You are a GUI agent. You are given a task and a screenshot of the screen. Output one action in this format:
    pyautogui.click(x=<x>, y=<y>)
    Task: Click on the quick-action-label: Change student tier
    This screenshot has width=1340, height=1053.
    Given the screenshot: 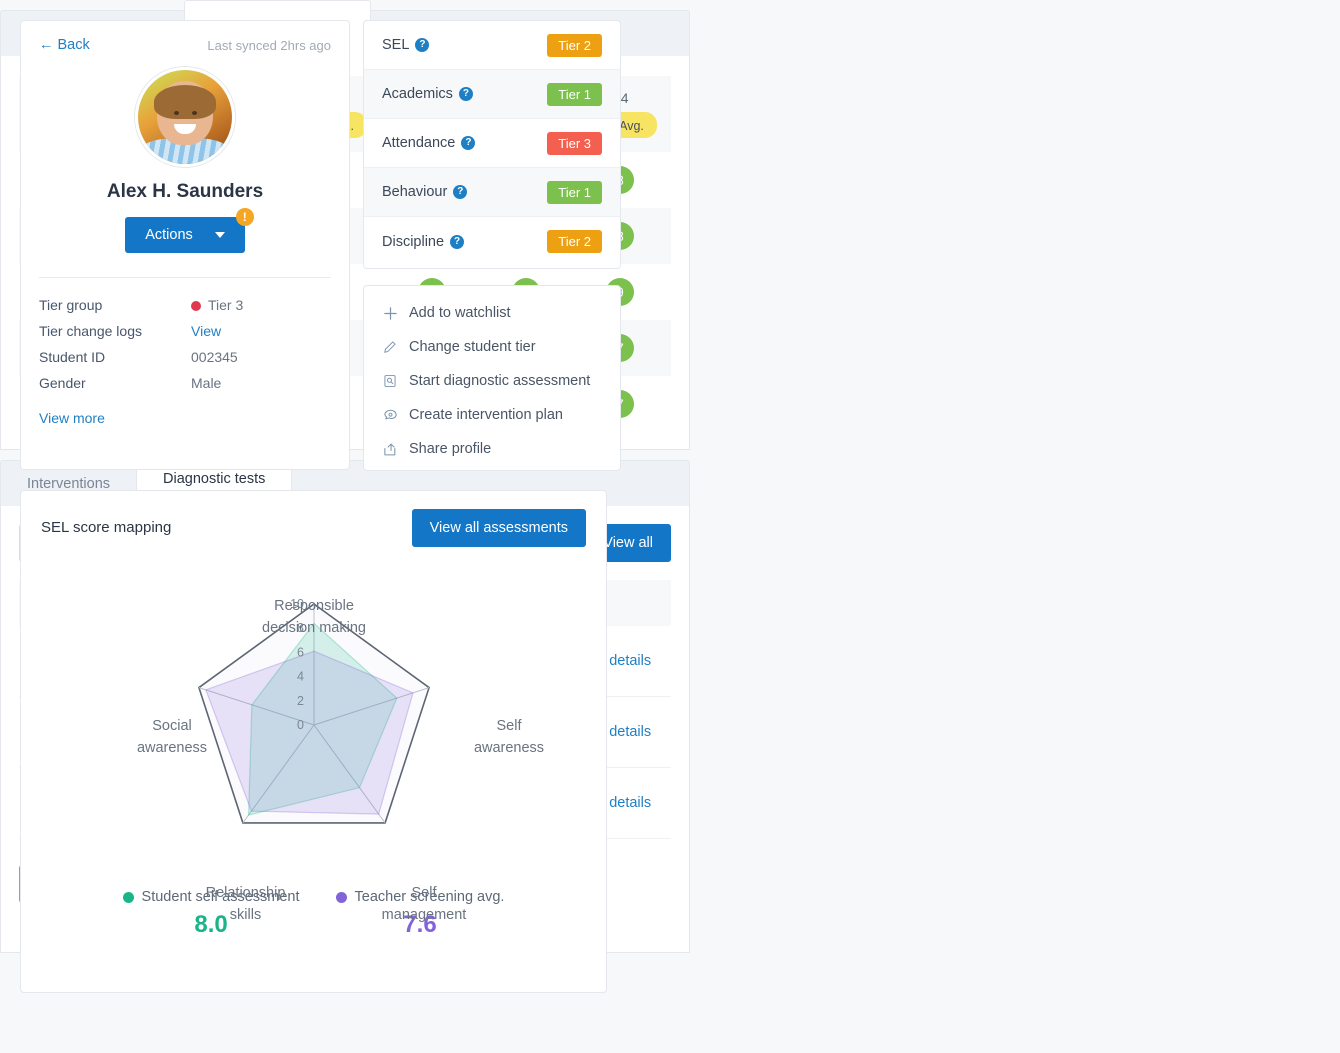 What is the action you would take?
    pyautogui.click(x=472, y=347)
    